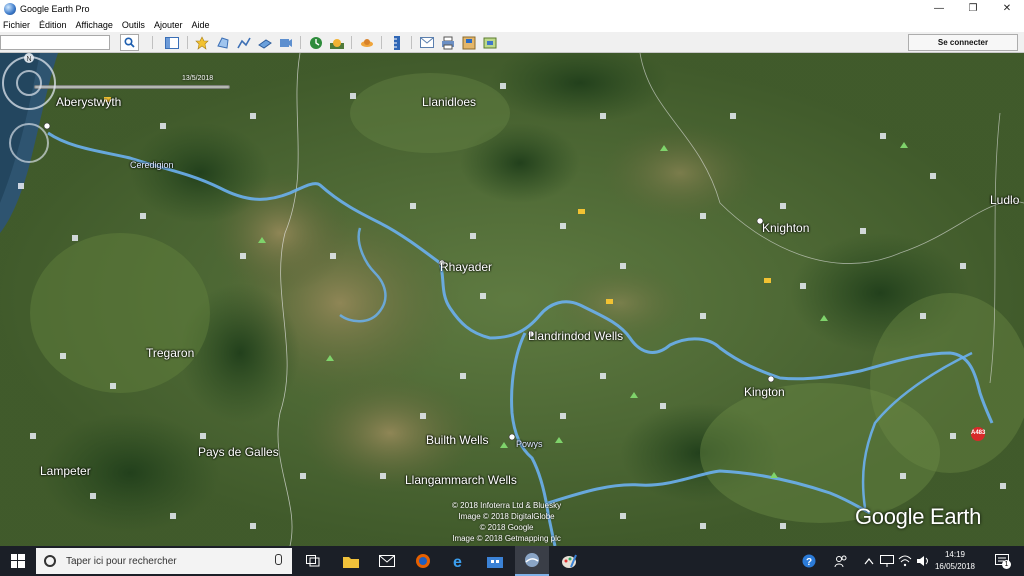  Describe the element at coordinates (423, 561) in the screenshot. I see `firefox-icon` at that location.